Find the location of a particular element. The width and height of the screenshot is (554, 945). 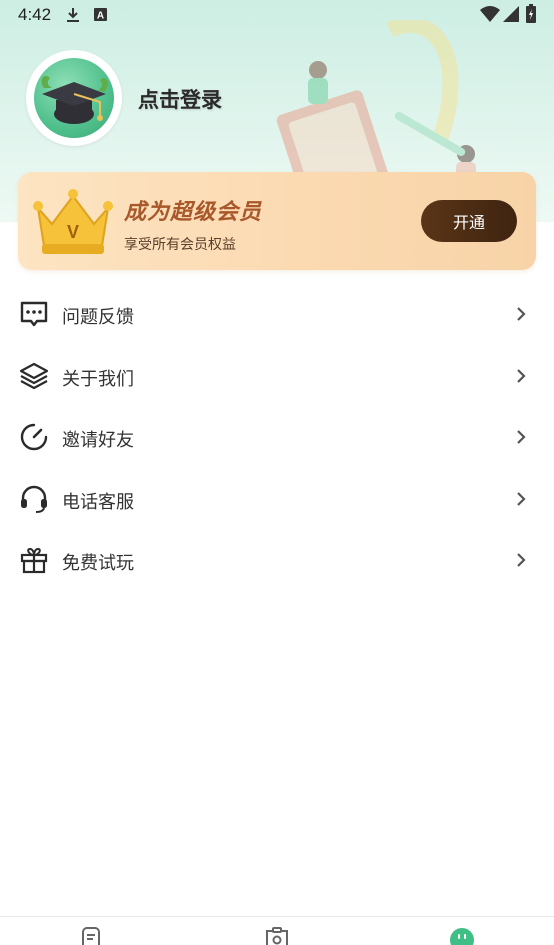

profile-face-icon is located at coordinates (462, 936).